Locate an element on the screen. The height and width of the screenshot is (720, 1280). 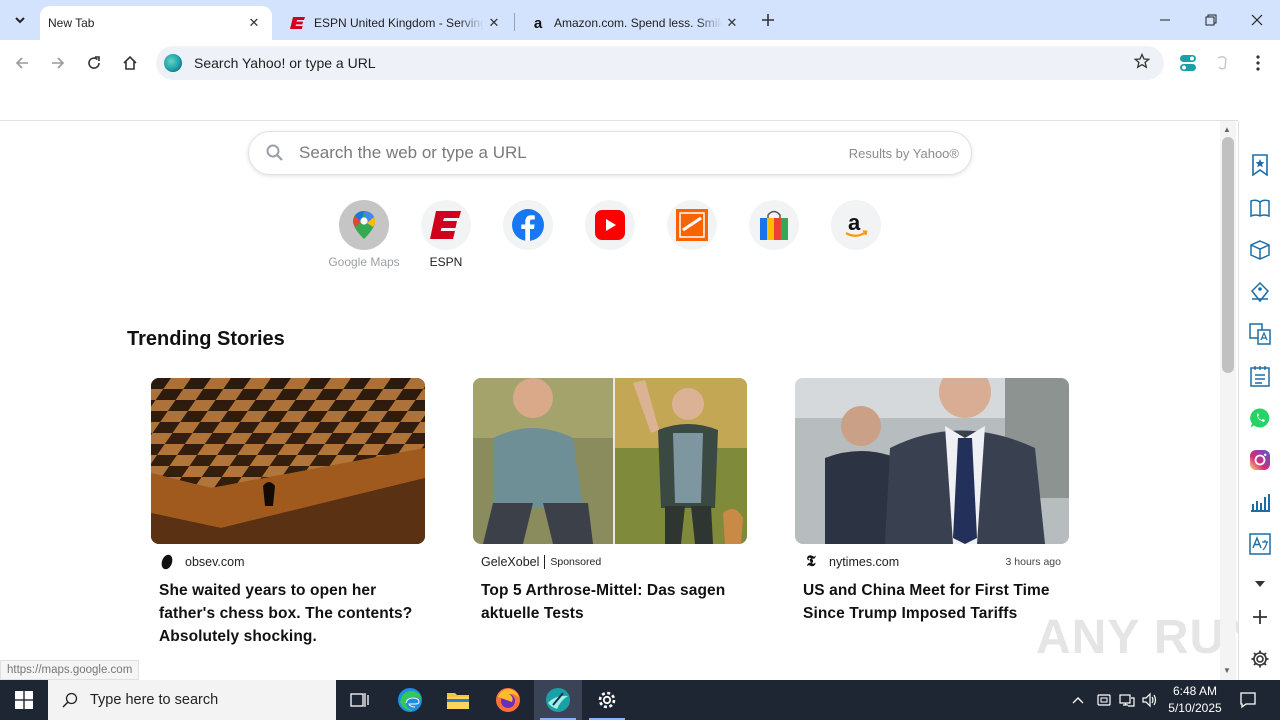
scrollbar-thumb is located at coordinates (1228, 255).